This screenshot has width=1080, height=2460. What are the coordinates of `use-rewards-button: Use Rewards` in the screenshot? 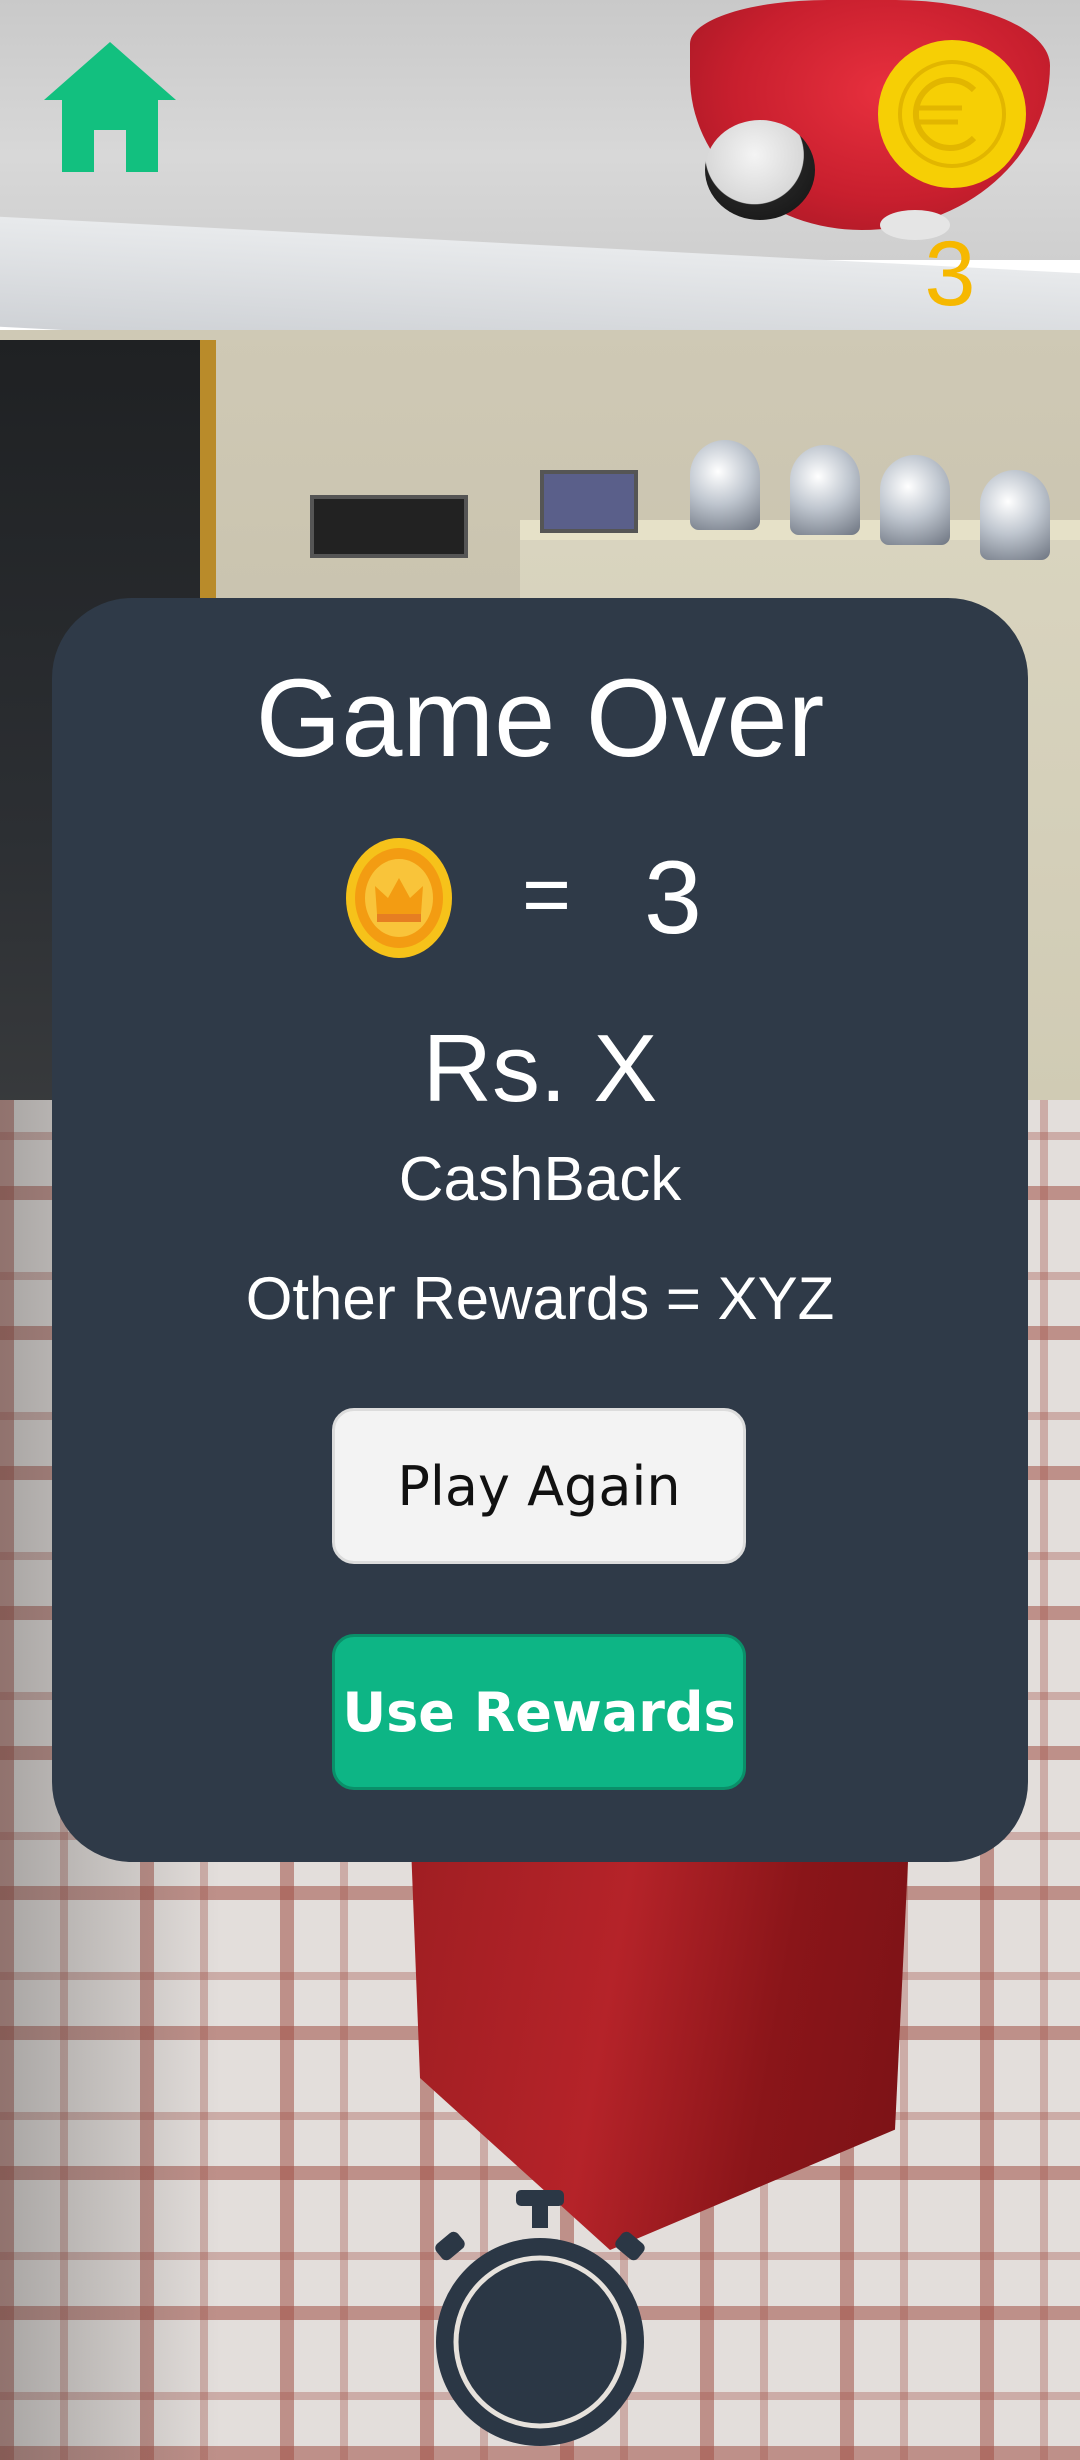 It's located at (539, 1712).